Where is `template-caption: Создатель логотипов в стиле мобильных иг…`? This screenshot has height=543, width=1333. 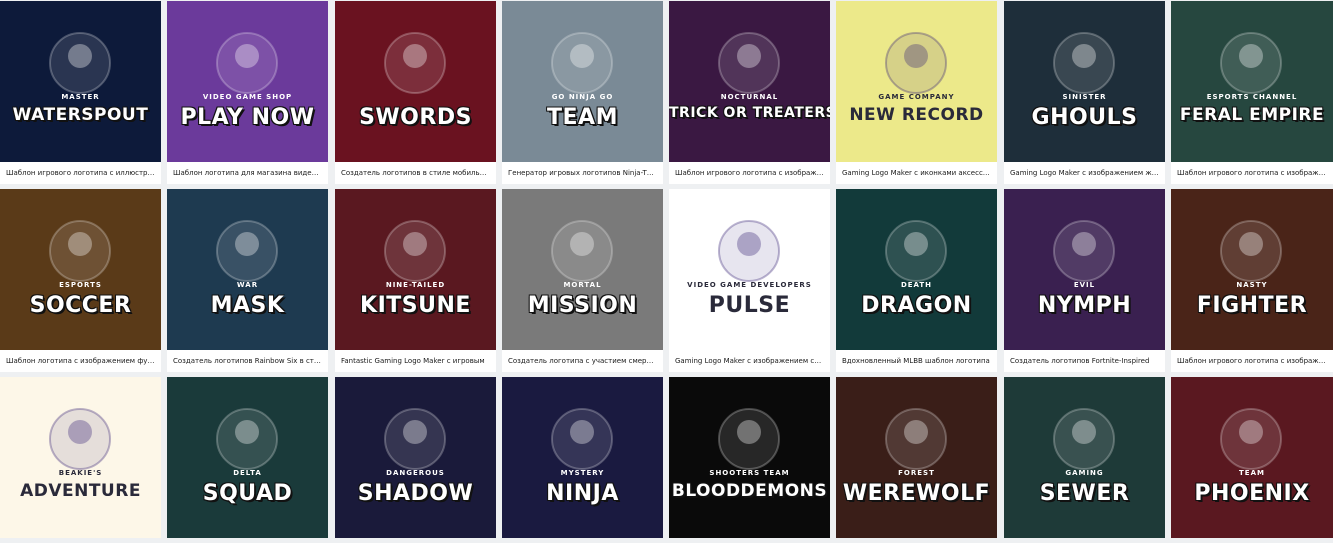
template-caption: Создатель логотипов в стиле мобильных иг… is located at coordinates (415, 173).